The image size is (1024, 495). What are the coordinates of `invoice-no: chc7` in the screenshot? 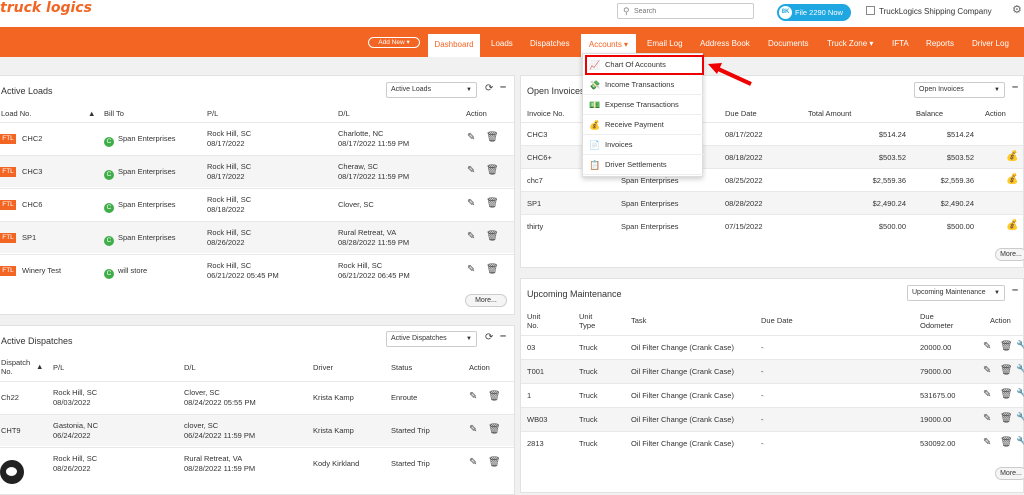 It's located at (535, 181).